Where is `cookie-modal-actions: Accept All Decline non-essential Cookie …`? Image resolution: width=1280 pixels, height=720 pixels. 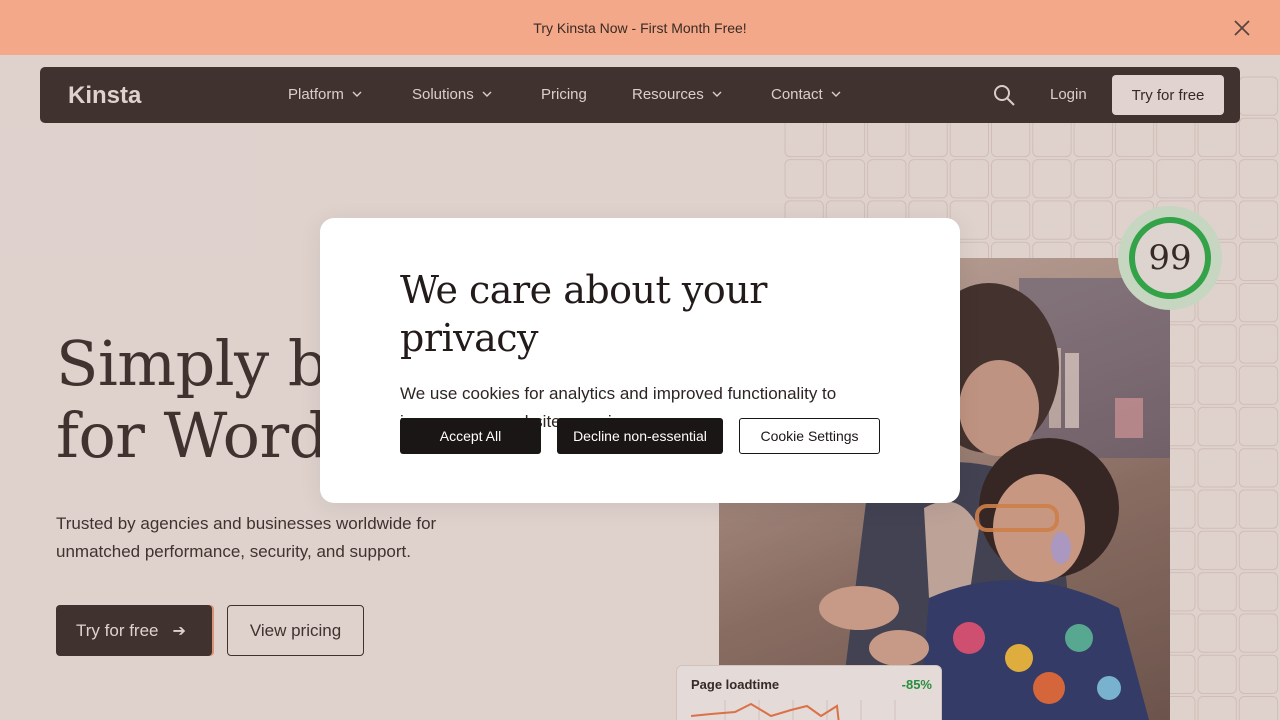 cookie-modal-actions: Accept All Decline non-essential Cookie … is located at coordinates (640, 436).